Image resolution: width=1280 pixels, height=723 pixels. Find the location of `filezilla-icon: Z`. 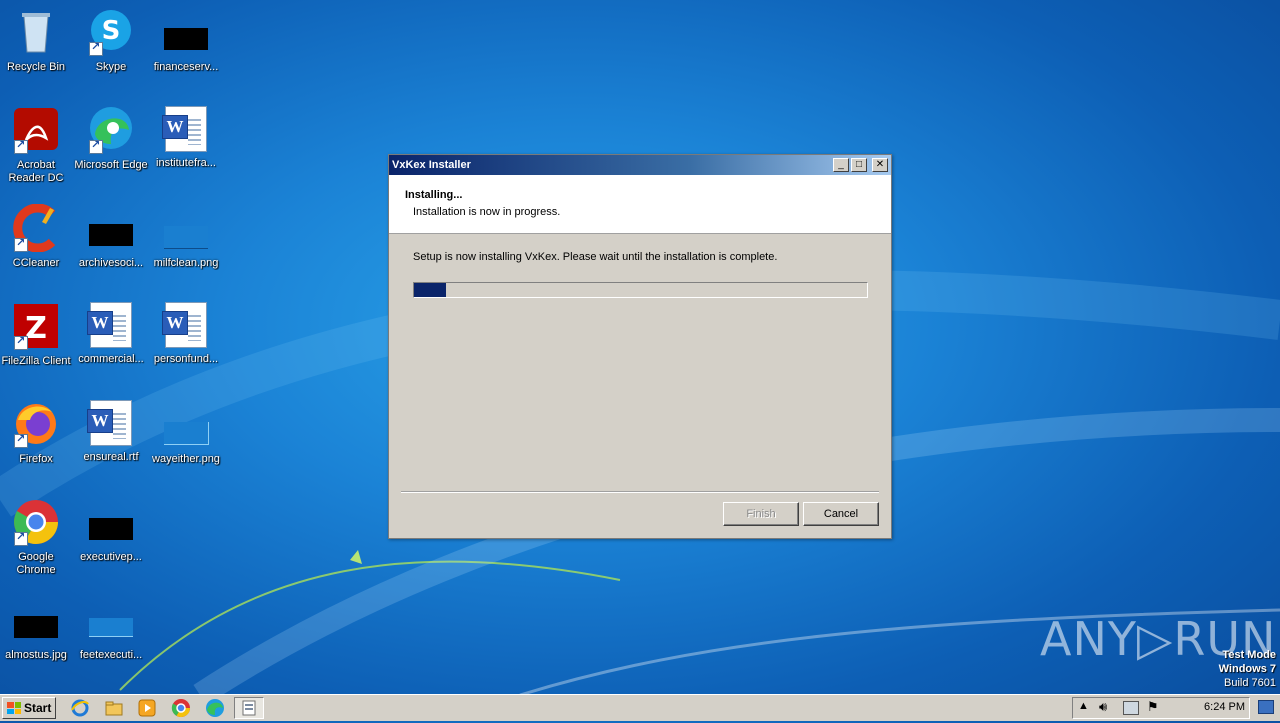

filezilla-icon: Z is located at coordinates (36, 326).